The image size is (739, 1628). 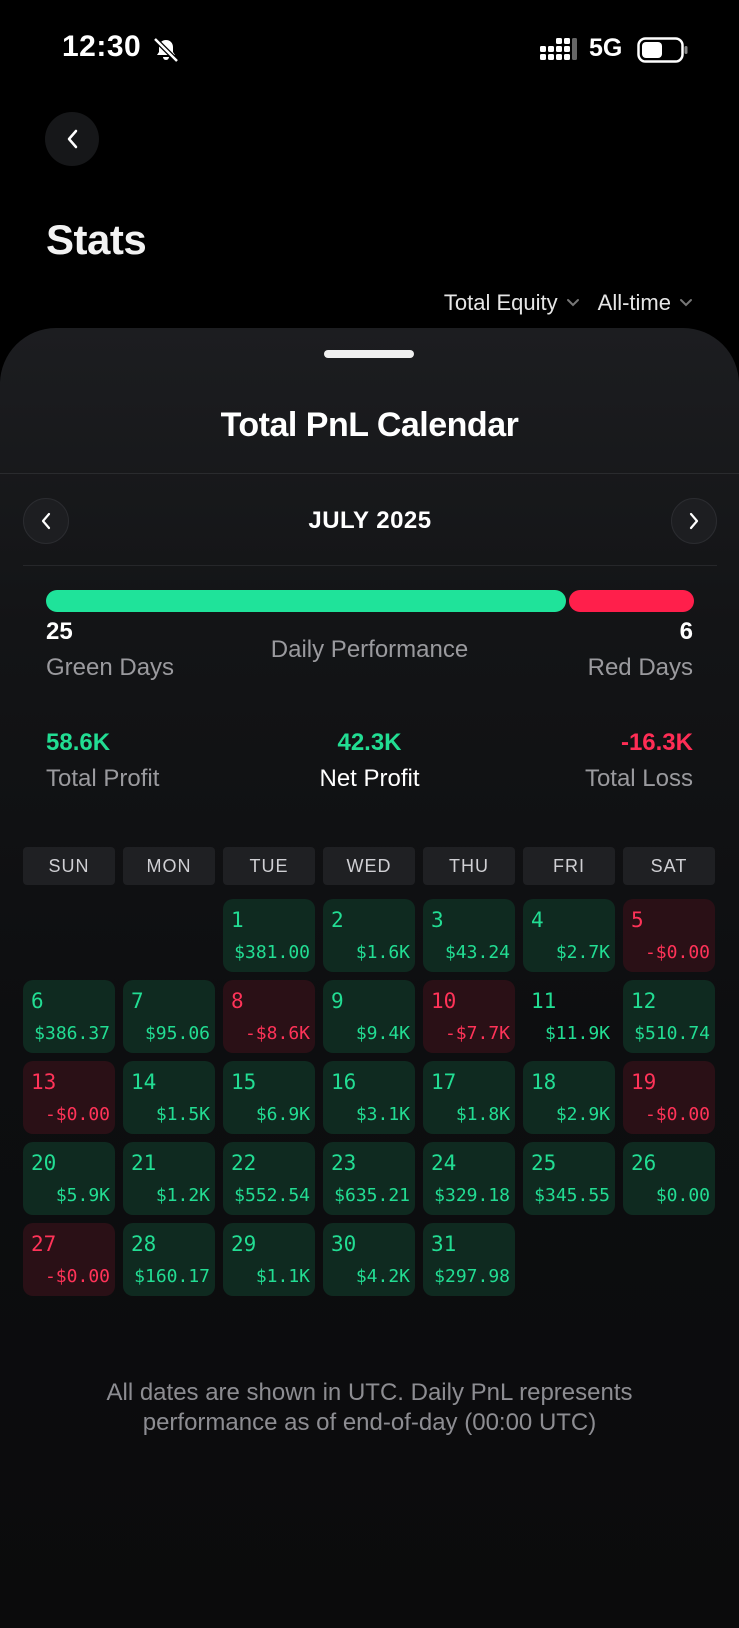 I want to click on day-number: 29, so click(x=244, y=1244).